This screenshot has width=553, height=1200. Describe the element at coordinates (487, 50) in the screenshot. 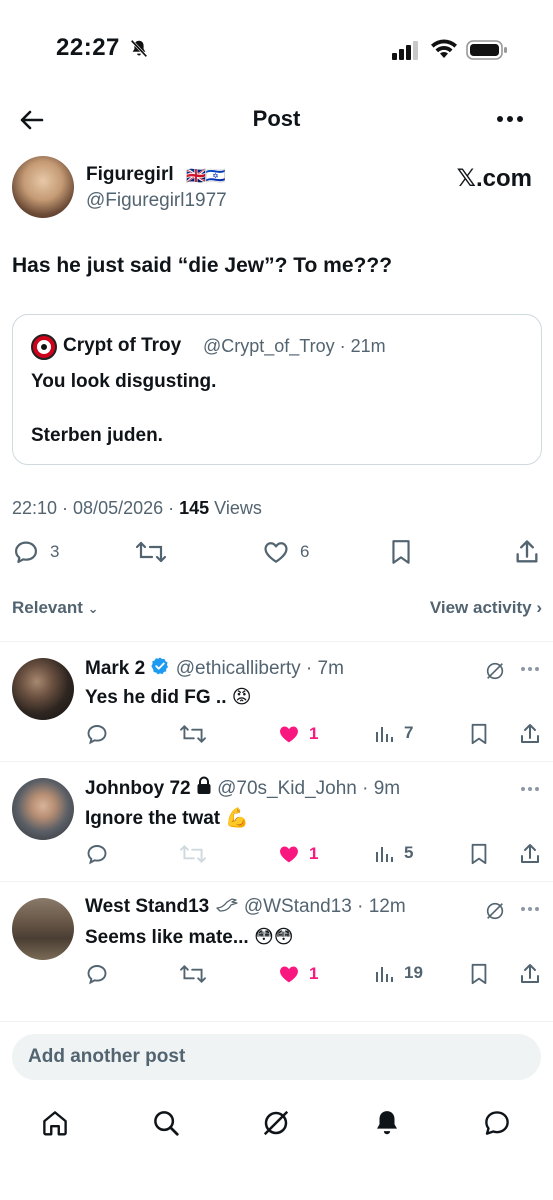

I see `battery-icon` at that location.